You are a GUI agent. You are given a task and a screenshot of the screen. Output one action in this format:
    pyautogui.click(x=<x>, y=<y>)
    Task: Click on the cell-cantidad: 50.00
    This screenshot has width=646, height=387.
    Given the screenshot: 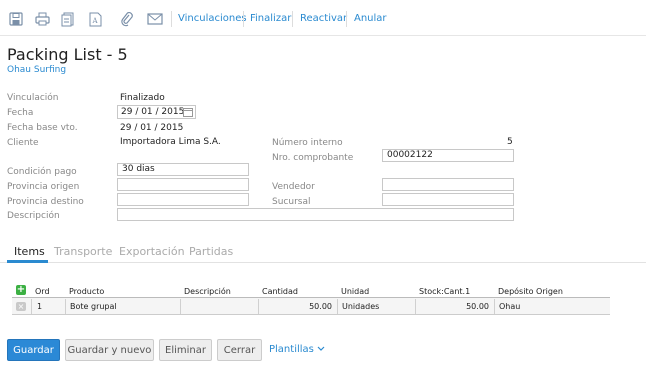 What is the action you would take?
    pyautogui.click(x=320, y=306)
    